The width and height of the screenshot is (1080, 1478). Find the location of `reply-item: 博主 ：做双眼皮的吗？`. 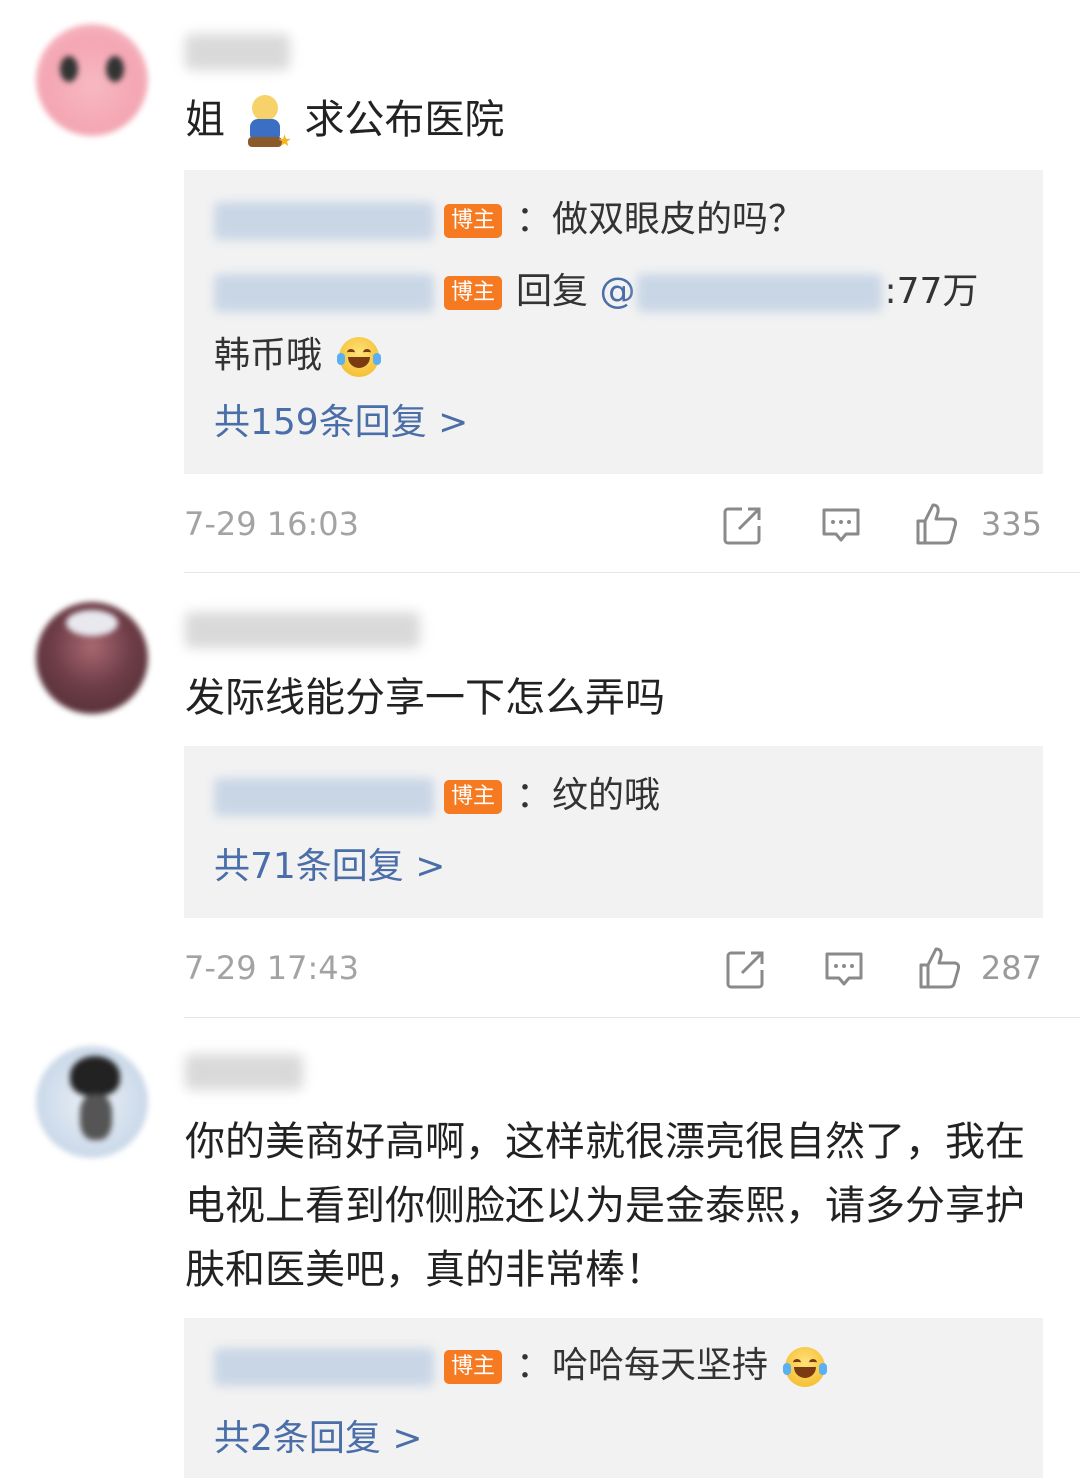

reply-item: 博主 ：做双眼皮的吗？ is located at coordinates (613, 220).